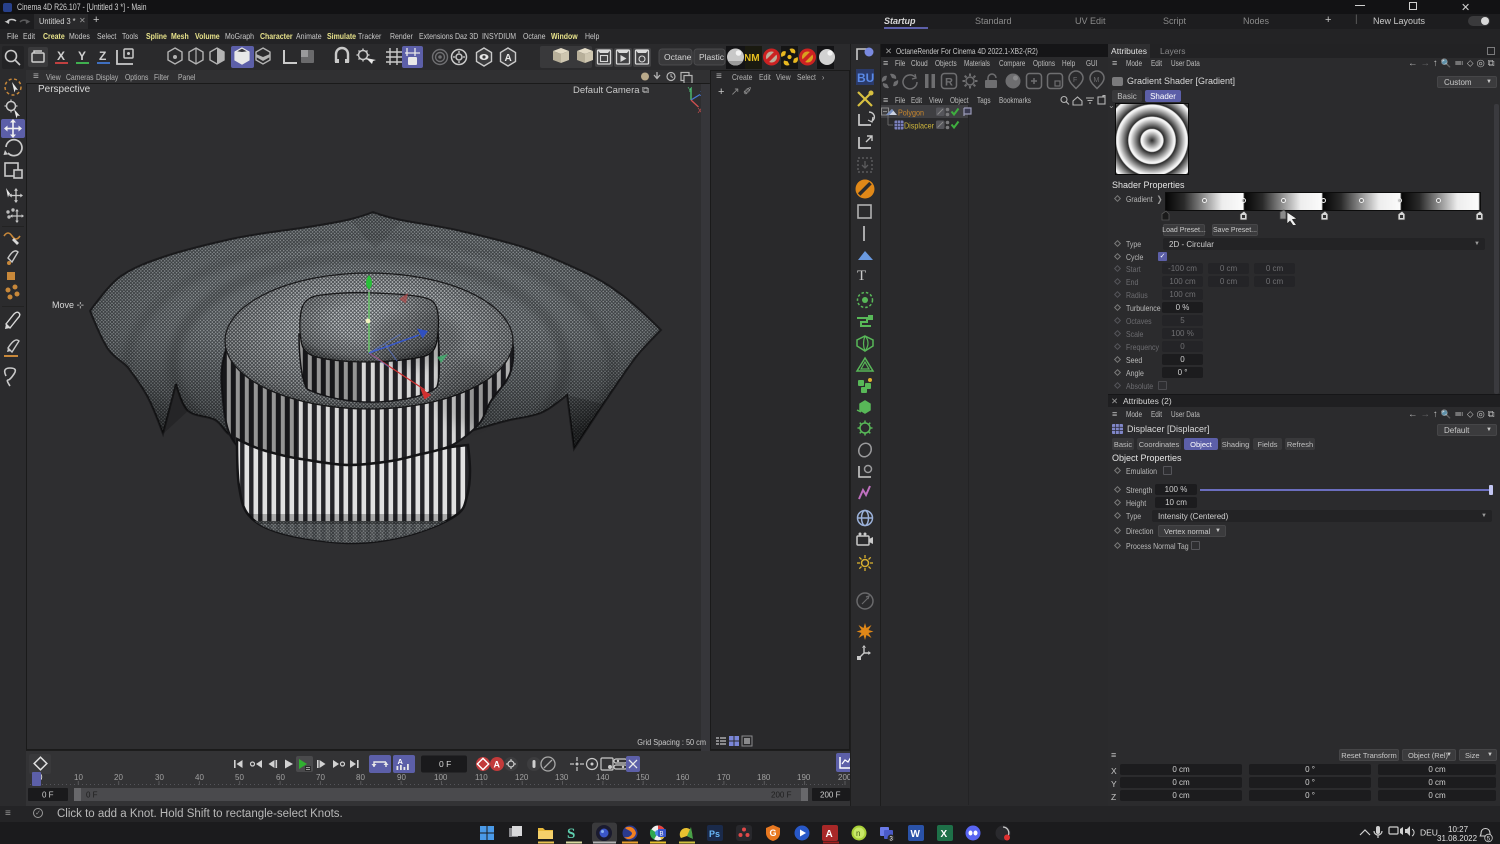 This screenshot has height=844, width=1500. Describe the element at coordinates (861, 276) in the screenshot. I see `svg-text: T` at that location.